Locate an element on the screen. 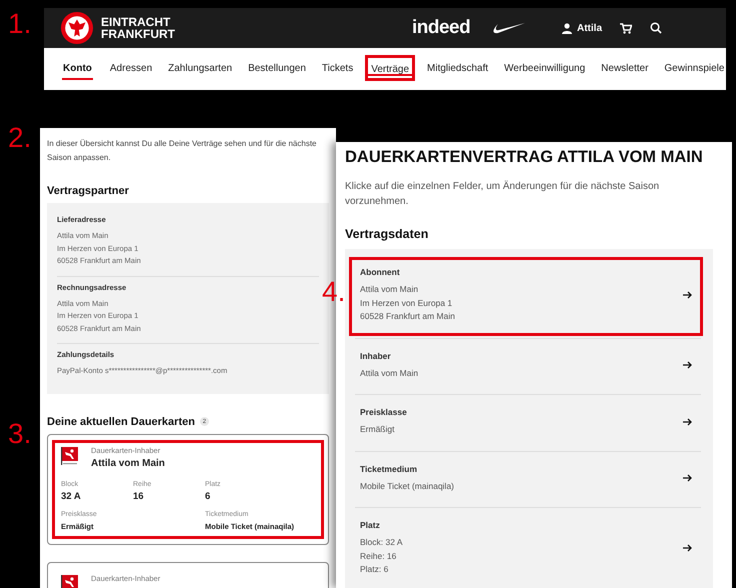 This screenshot has height=588, width=736. brand-name: EINTRACHT is located at coordinates (136, 22).